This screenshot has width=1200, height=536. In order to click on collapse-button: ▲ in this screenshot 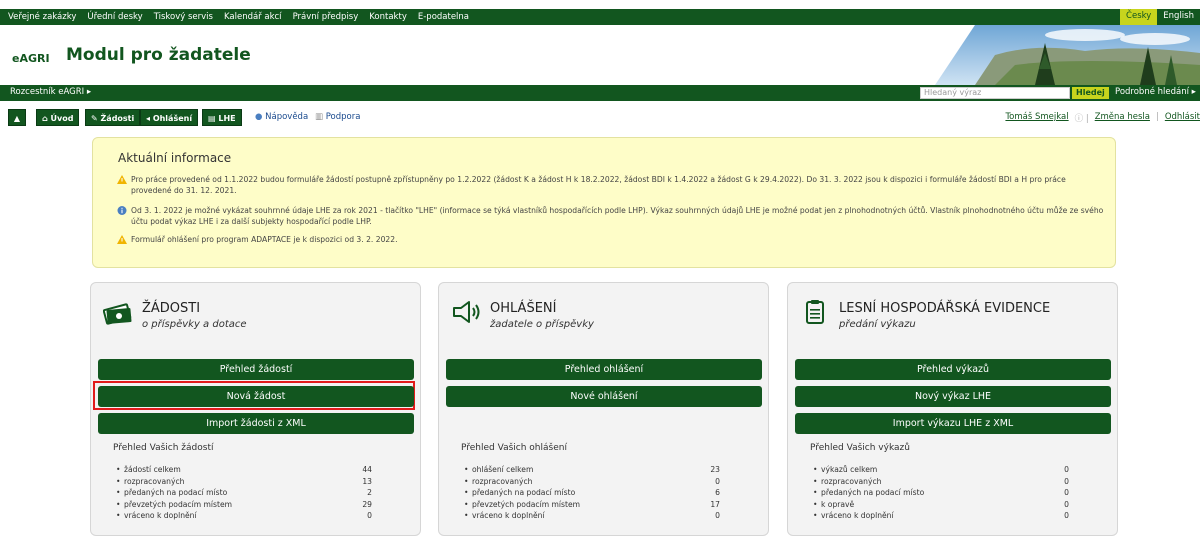, I will do `click(17, 117)`.